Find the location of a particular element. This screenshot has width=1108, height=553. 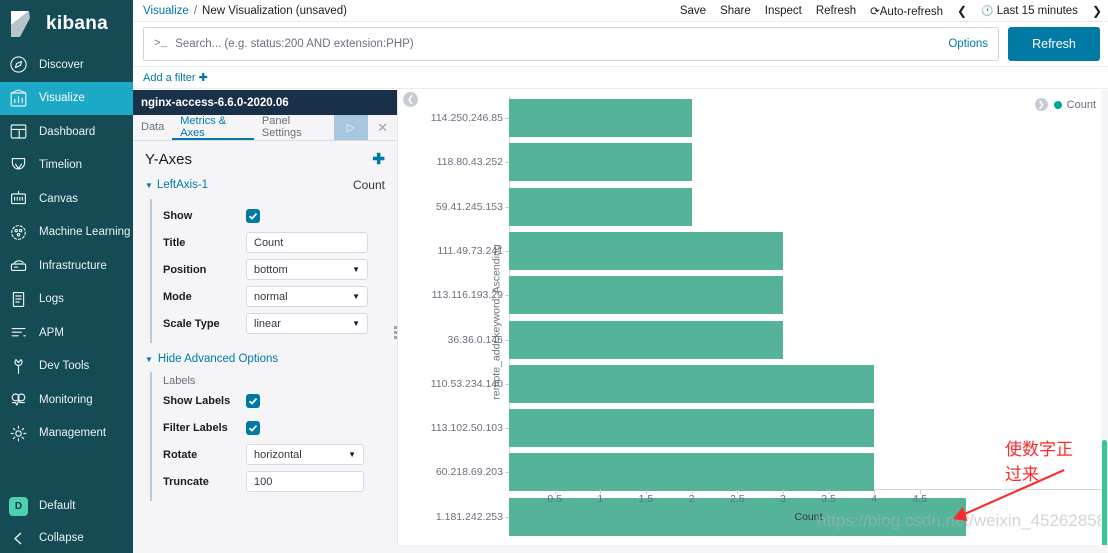

y-axis-tick-label: 113.116.193.29 is located at coordinates (467, 295).